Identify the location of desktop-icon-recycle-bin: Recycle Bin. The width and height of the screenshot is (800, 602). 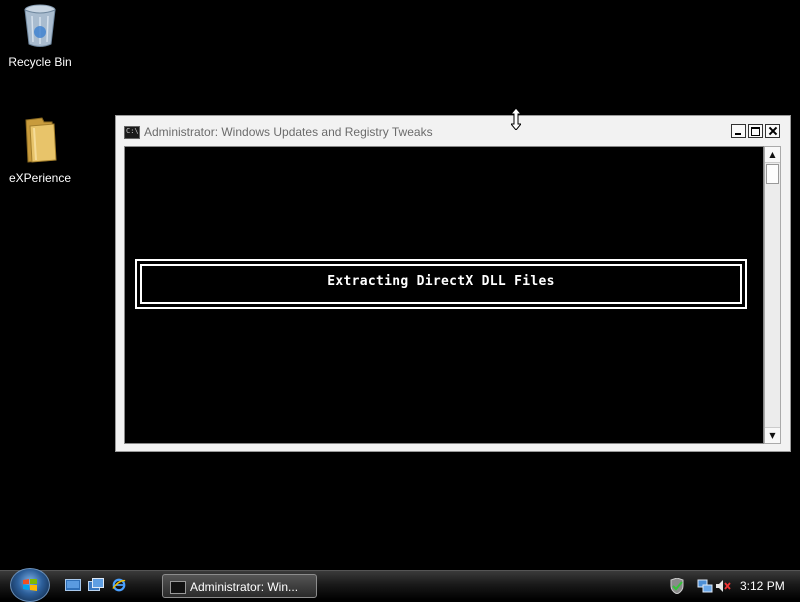
(40, 35).